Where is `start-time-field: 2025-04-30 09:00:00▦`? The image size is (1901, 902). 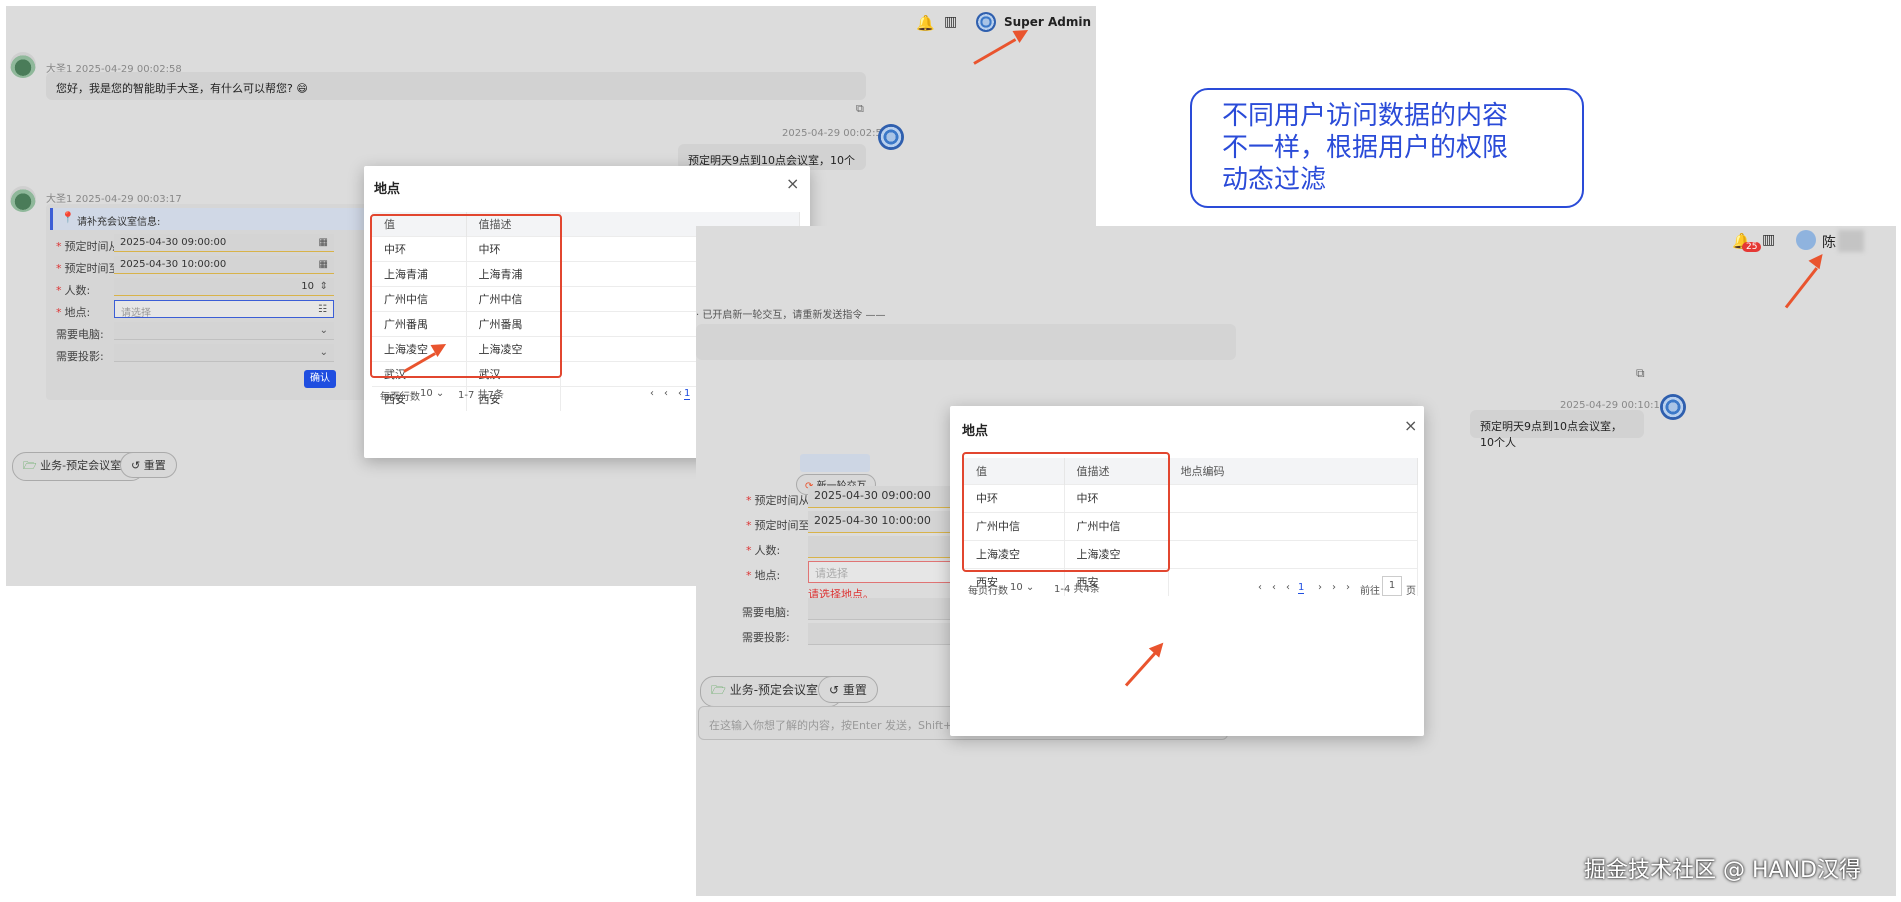
start-time-field: 2025-04-30 09:00:00▦ is located at coordinates (224, 243).